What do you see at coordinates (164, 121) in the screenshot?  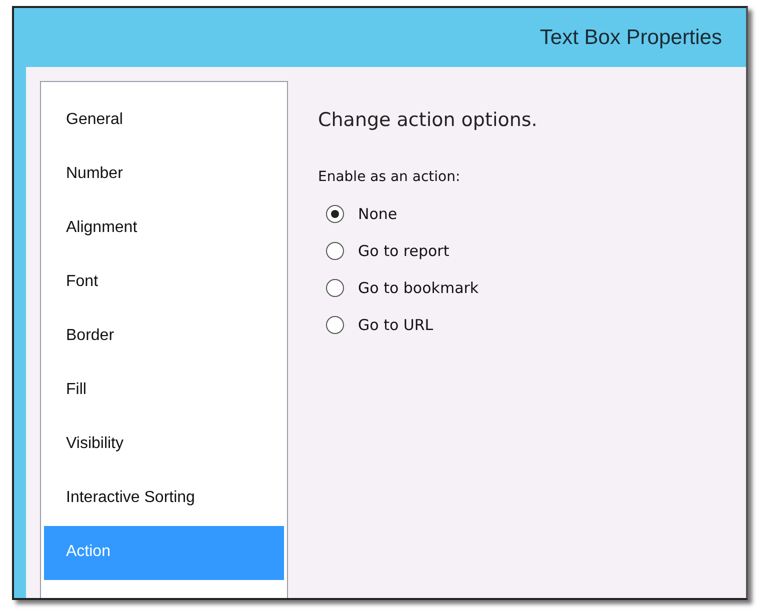 I see `category-item: General` at bounding box center [164, 121].